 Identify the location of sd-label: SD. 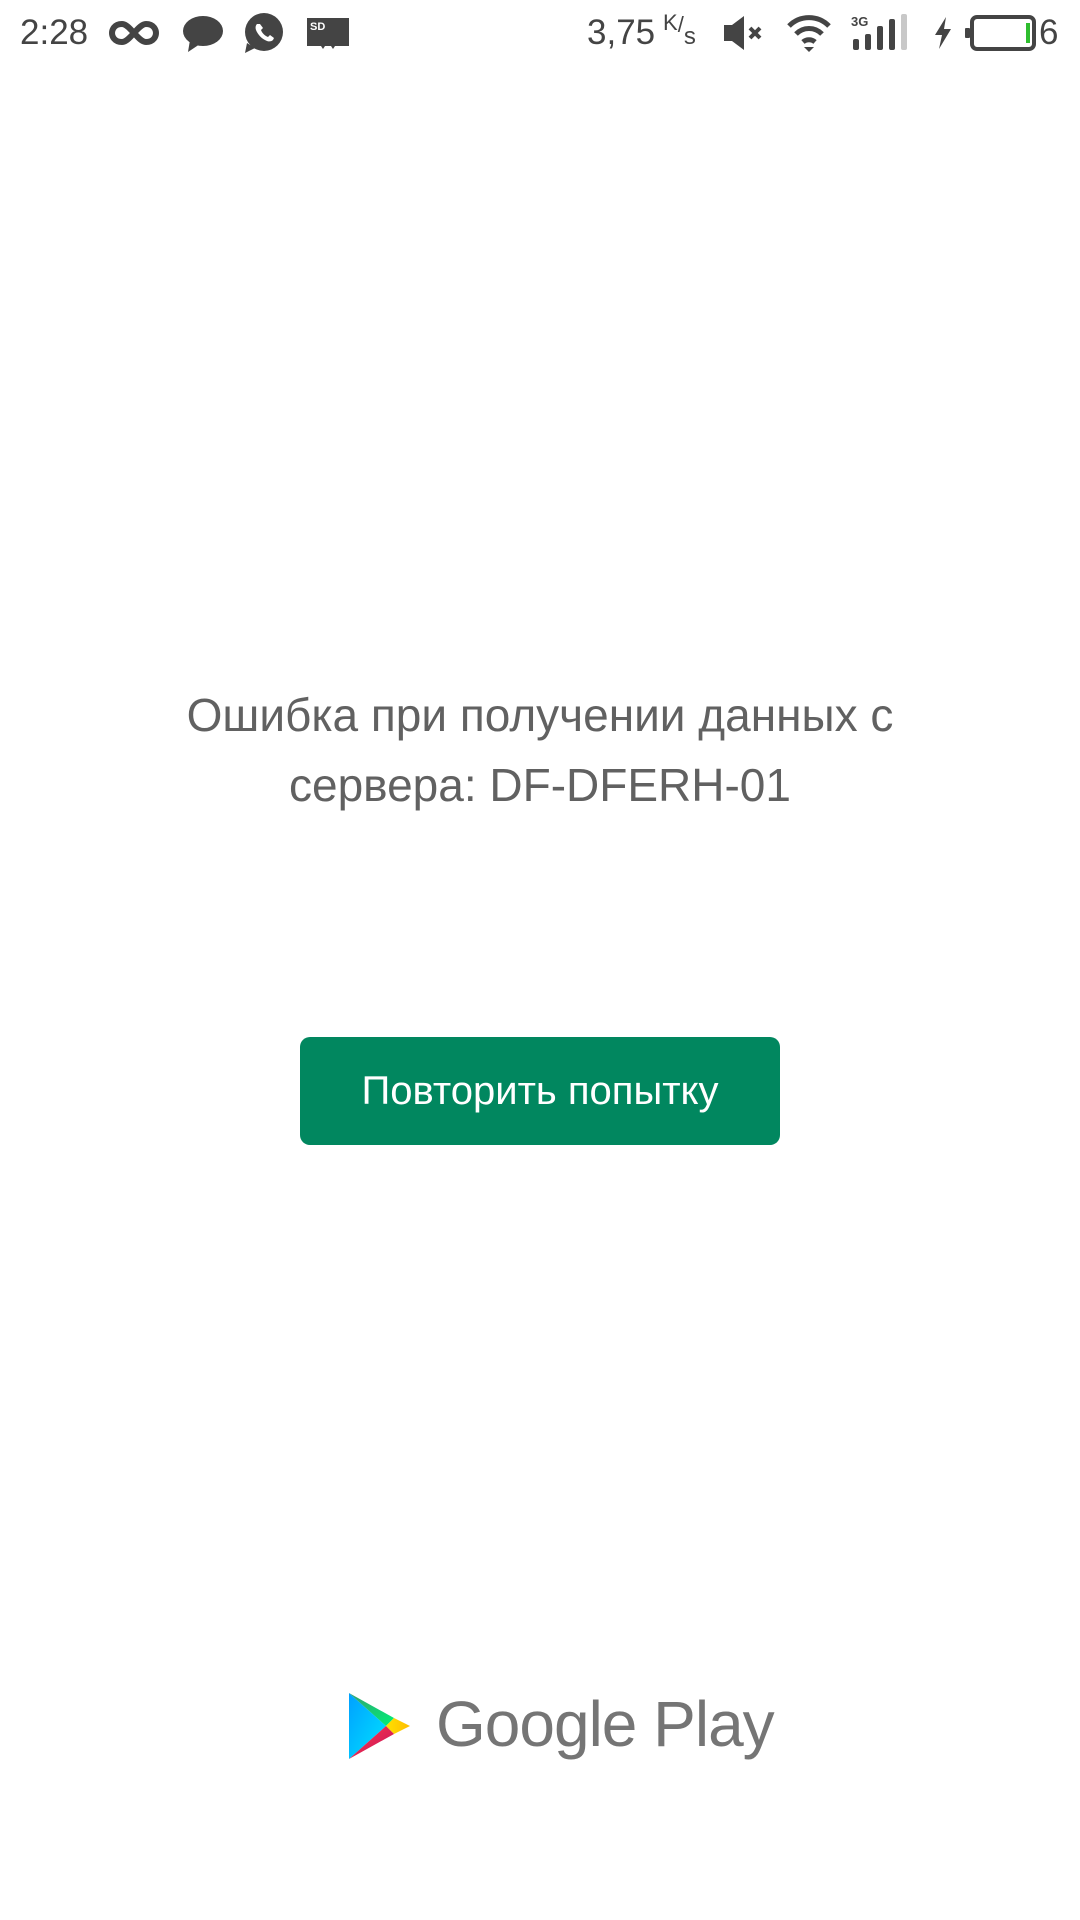
(317, 27).